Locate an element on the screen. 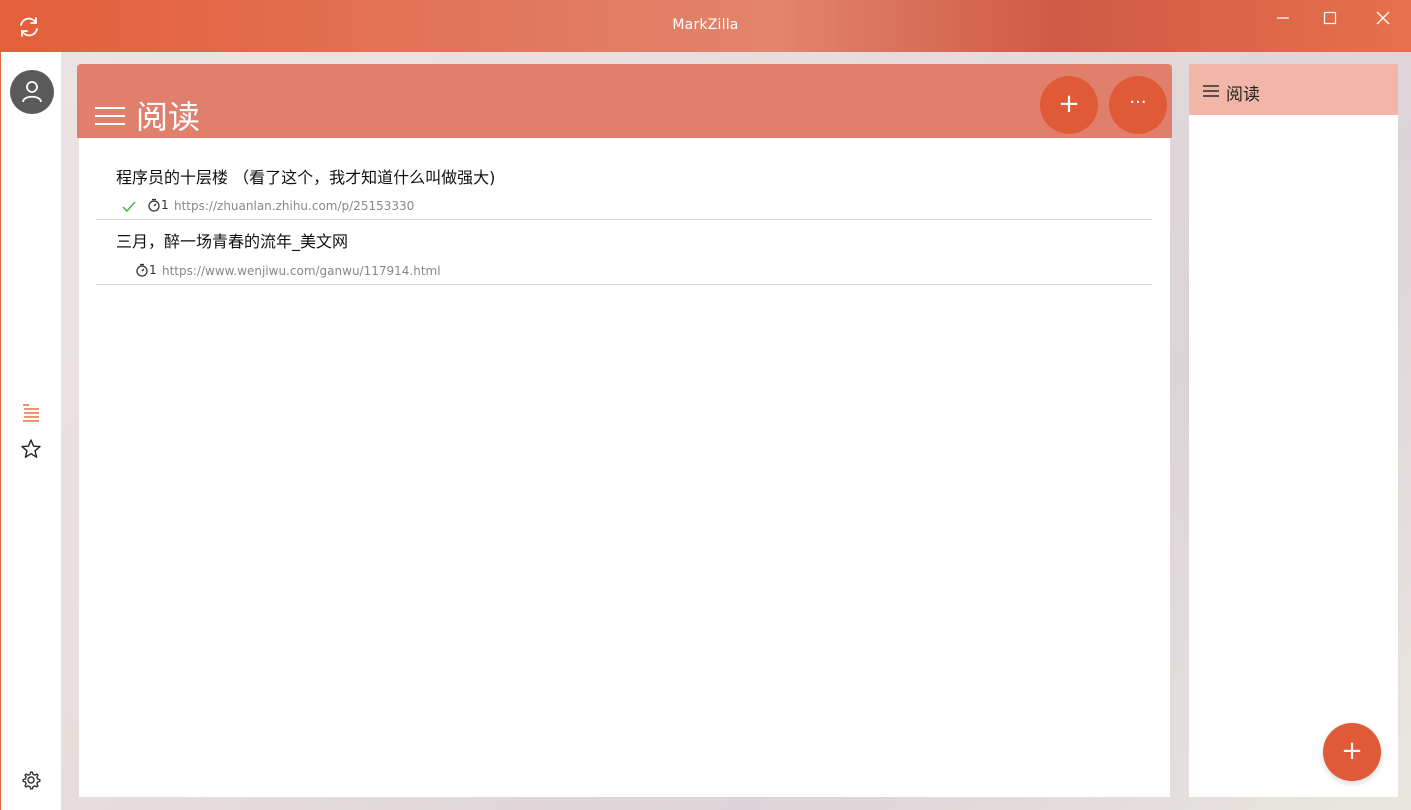  check-icon is located at coordinates (129, 207).